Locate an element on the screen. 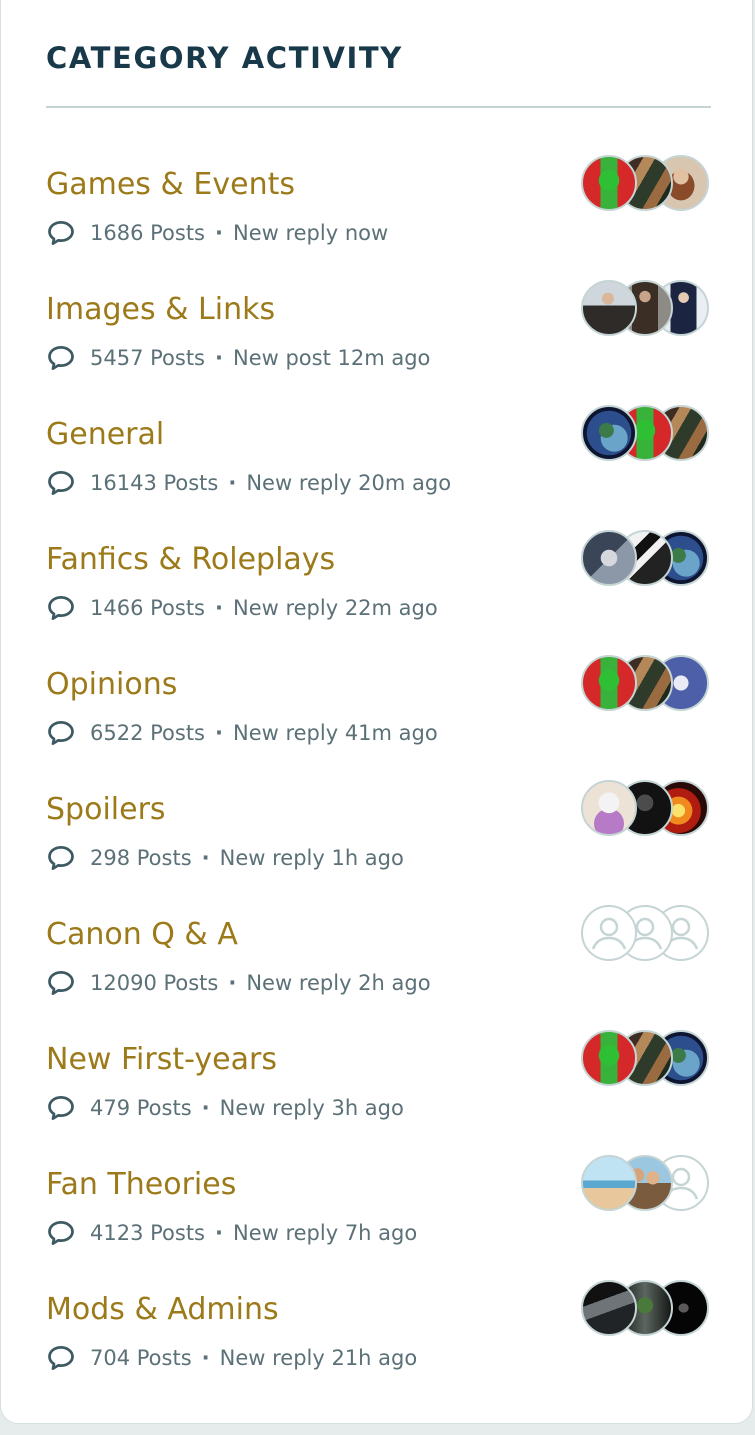 This screenshot has height=1435, width=755. post-count: 1466 Posts is located at coordinates (147, 608).